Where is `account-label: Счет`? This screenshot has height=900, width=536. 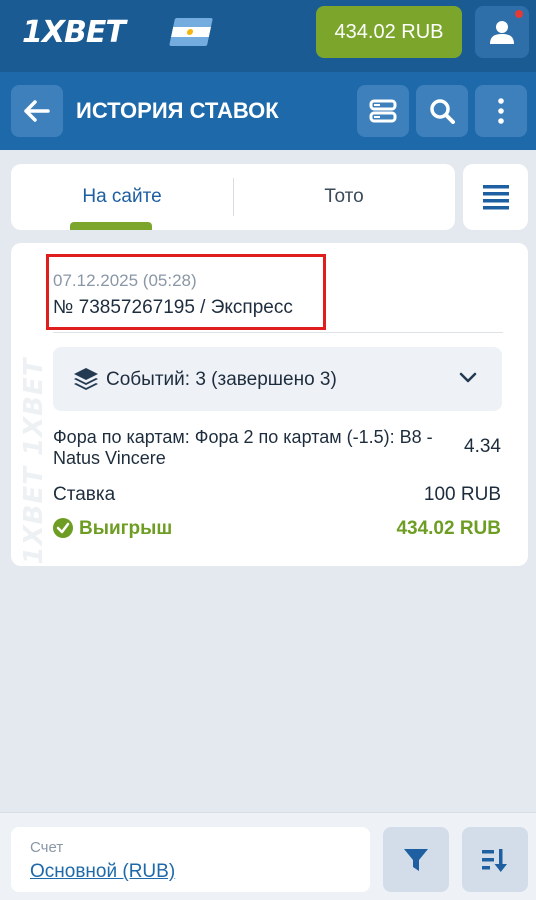
account-label: Счет is located at coordinates (47, 847).